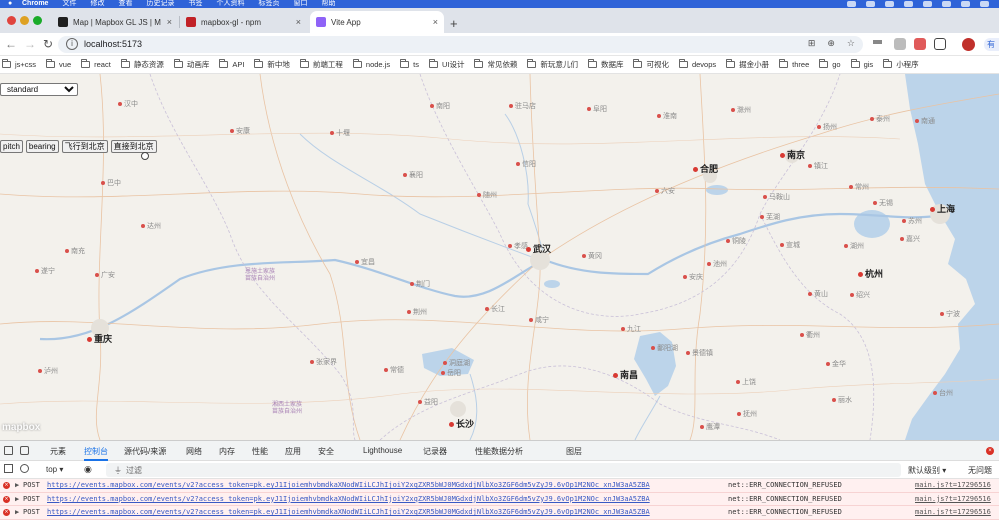 This screenshot has height=520, width=999. What do you see at coordinates (125, 4) in the screenshot?
I see `menubar-item: 查看` at bounding box center [125, 4].